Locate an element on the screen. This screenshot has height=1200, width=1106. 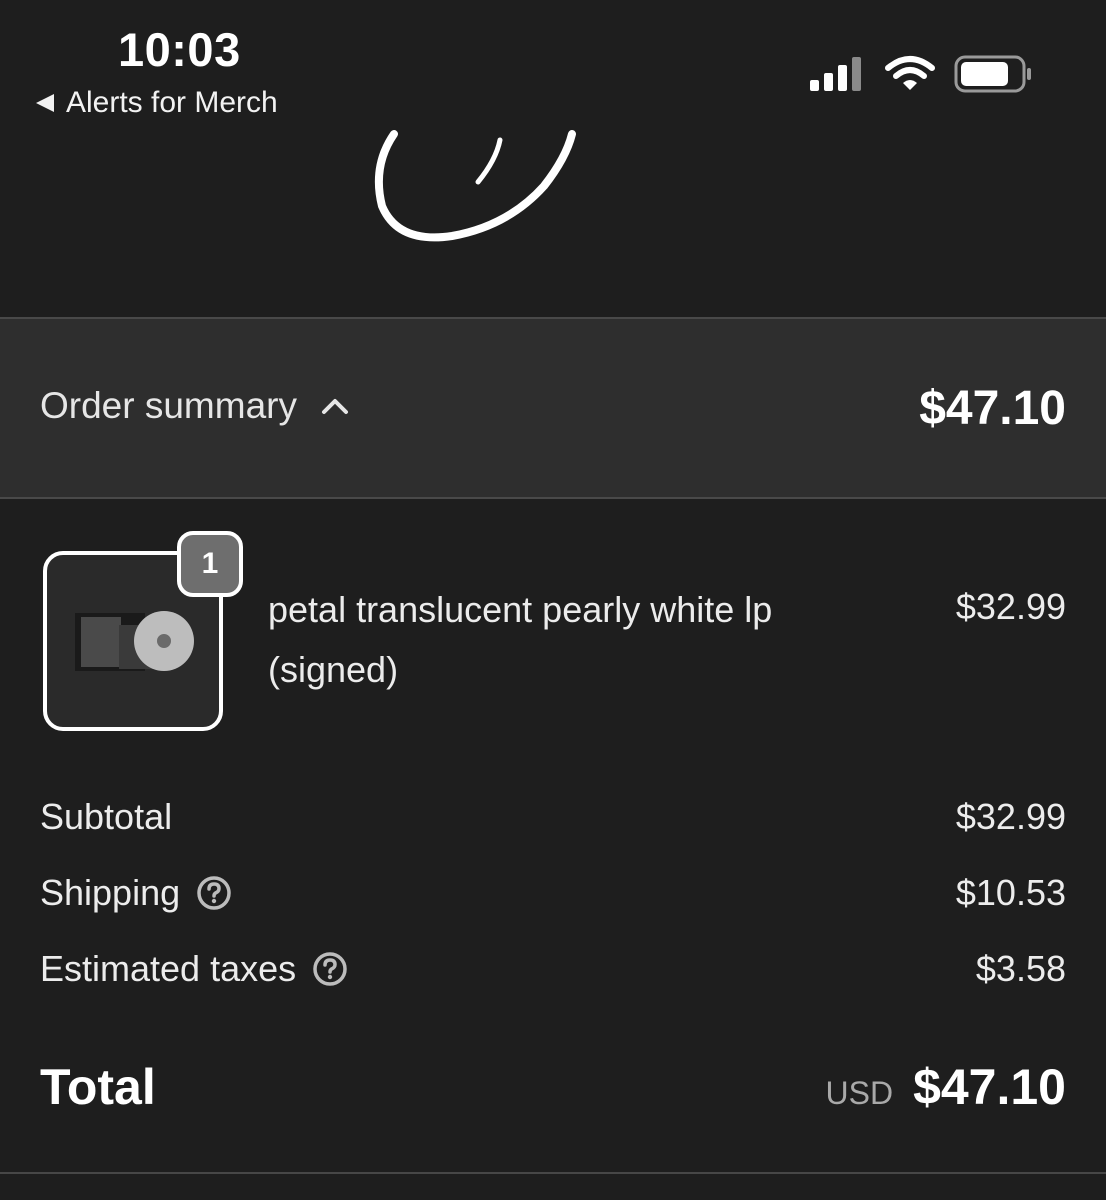
grand-total-value: $47.10 is located at coordinates (989, 1087).